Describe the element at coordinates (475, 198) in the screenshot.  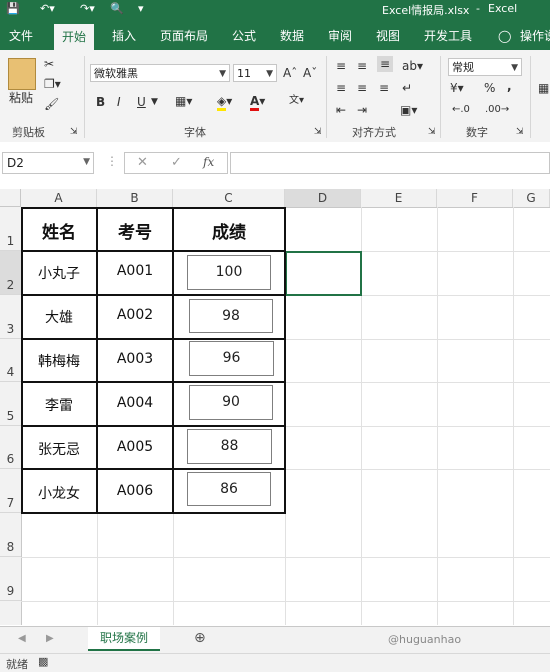
I see `column-header-f: F` at that location.